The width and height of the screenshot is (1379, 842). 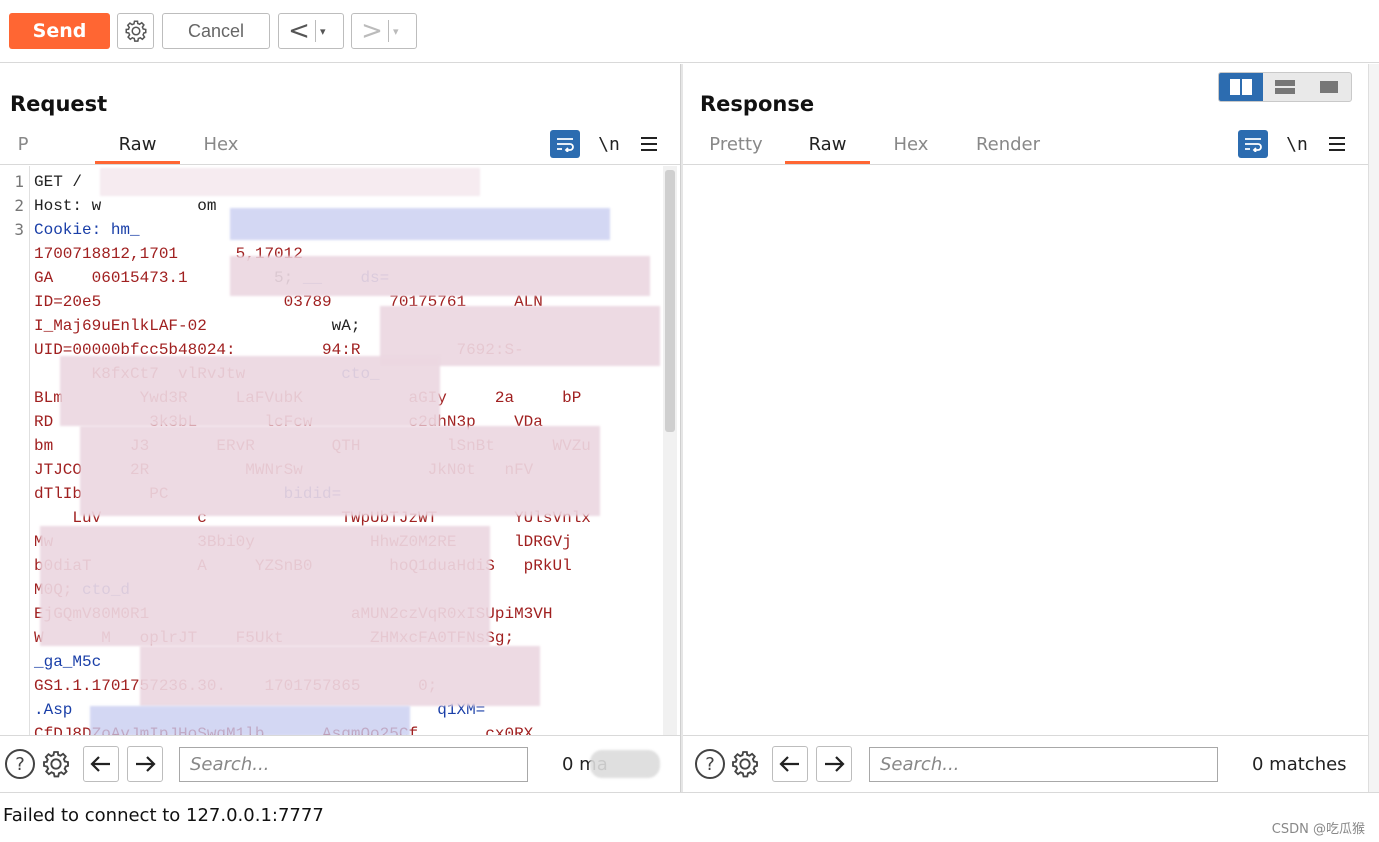 I want to click on columns-icon, so click(x=1241, y=87).